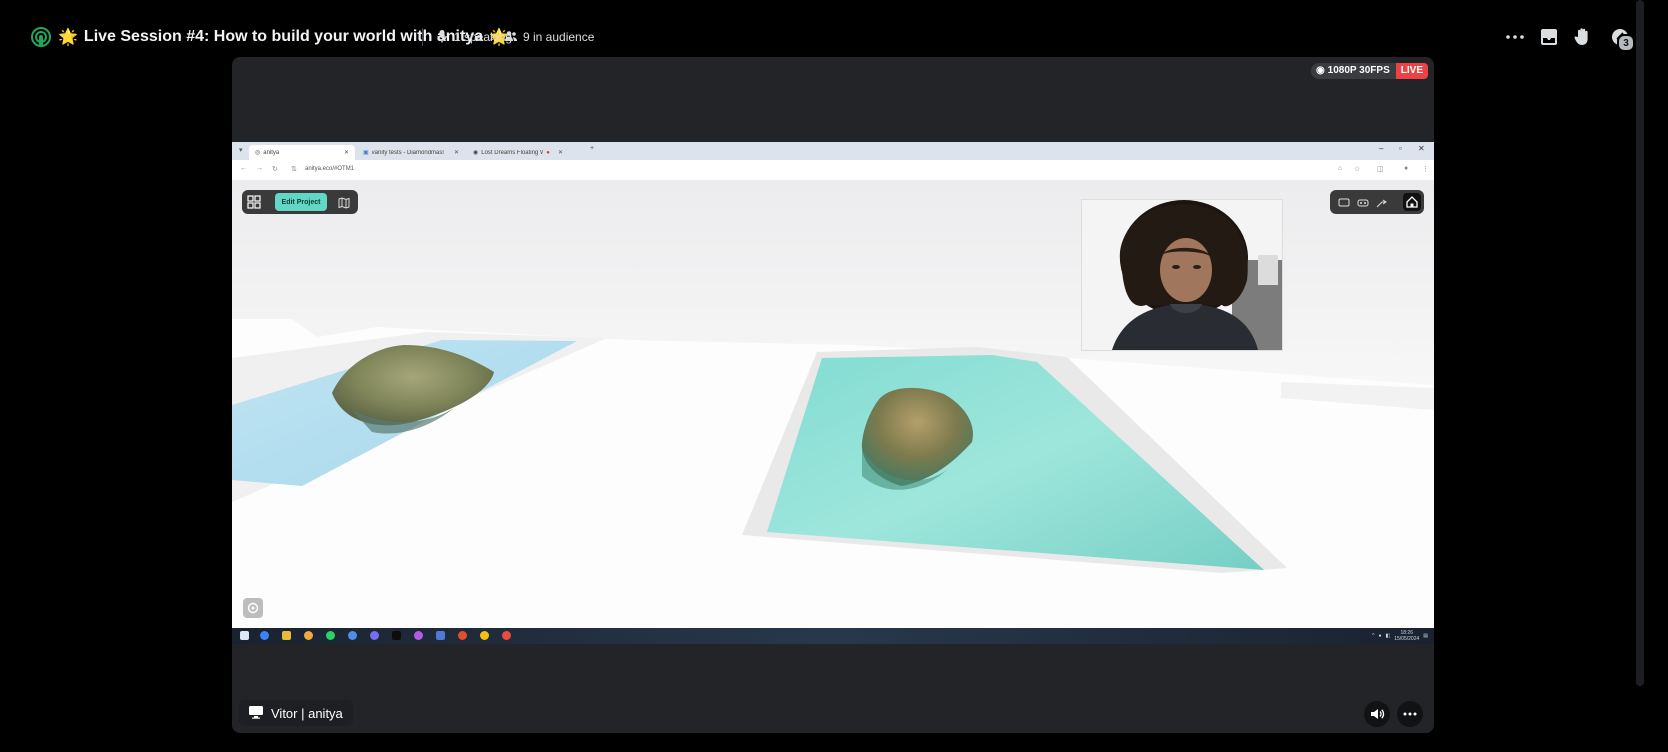 This screenshot has width=1668, height=752. What do you see at coordinates (1357, 169) in the screenshot?
I see `bookmark-icon: ☆` at bounding box center [1357, 169].